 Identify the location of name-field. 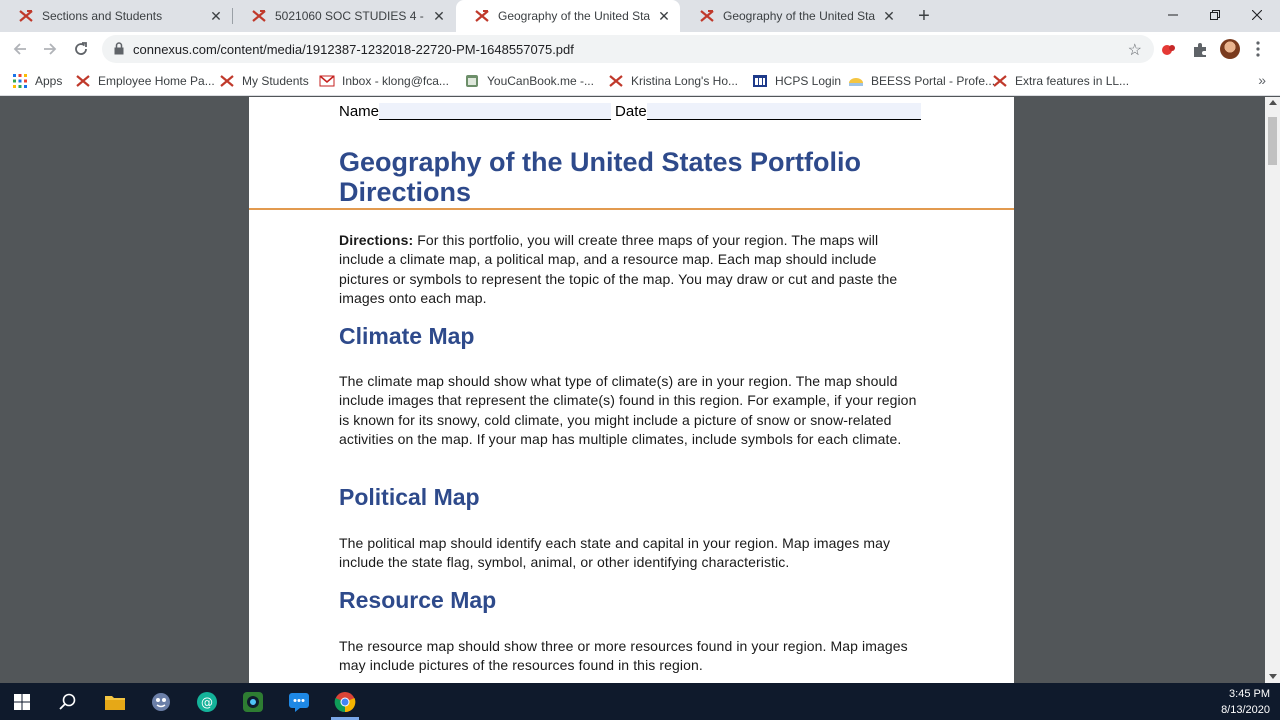
(495, 111).